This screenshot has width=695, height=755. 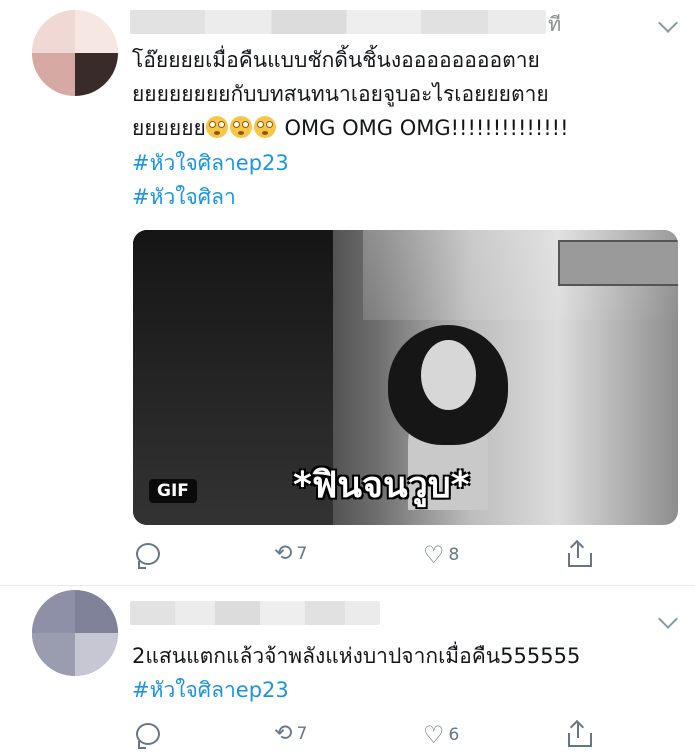 What do you see at coordinates (454, 735) in the screenshot?
I see `like-count: 6` at bounding box center [454, 735].